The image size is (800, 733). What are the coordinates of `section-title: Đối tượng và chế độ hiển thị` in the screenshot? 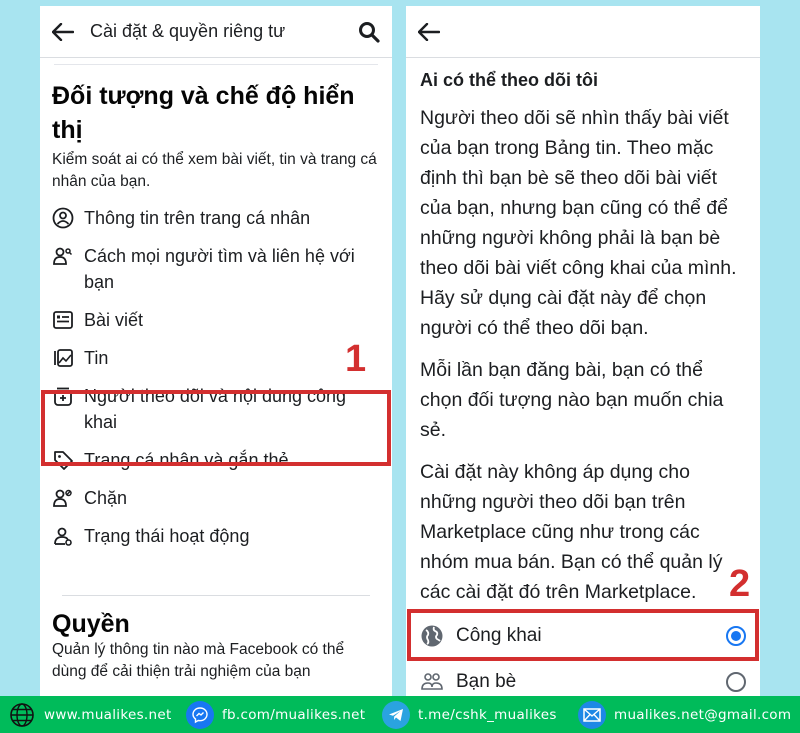 It's located at (203, 113).